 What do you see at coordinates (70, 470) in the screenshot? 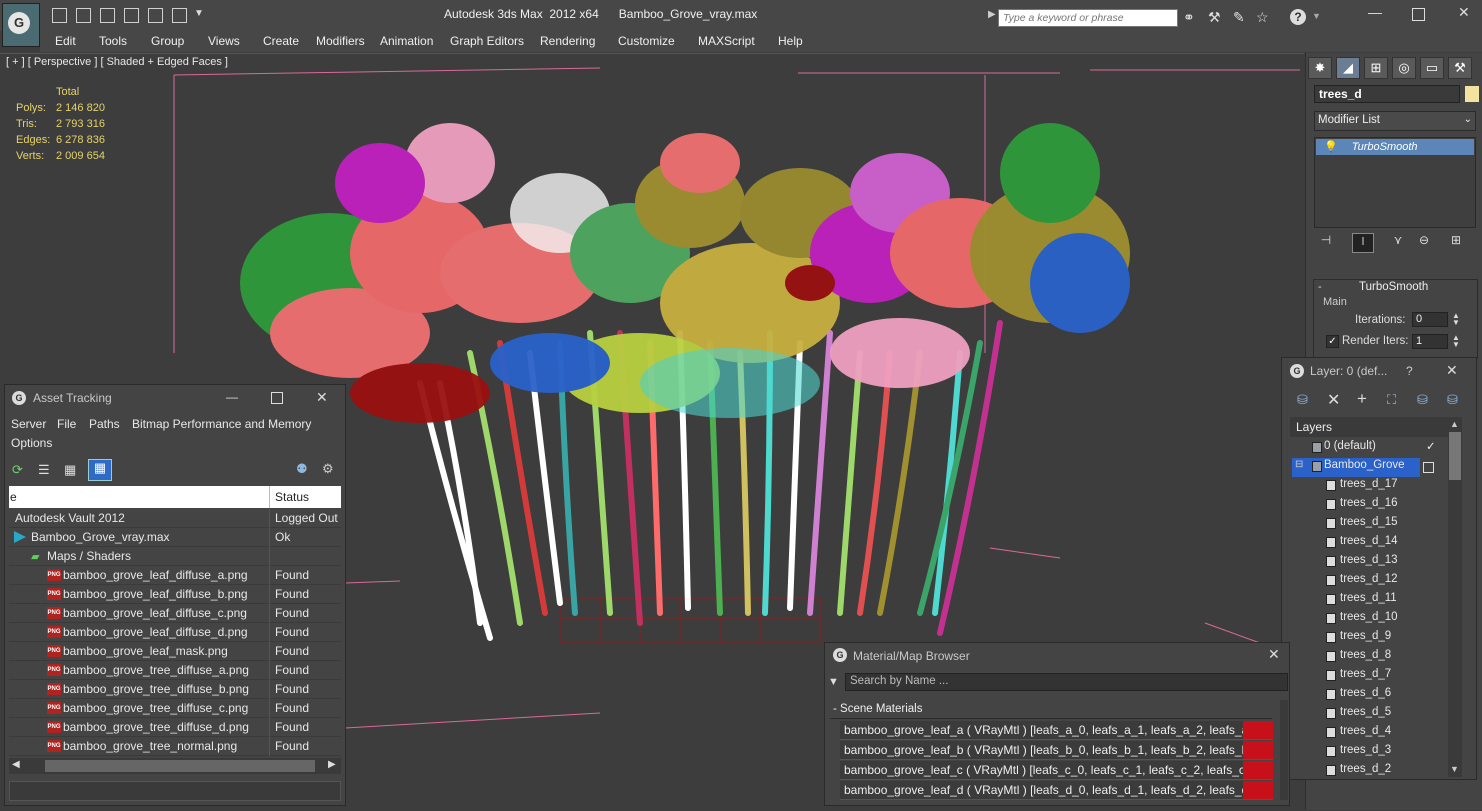
I see `thumbnail-view-icon: ▦` at bounding box center [70, 470].